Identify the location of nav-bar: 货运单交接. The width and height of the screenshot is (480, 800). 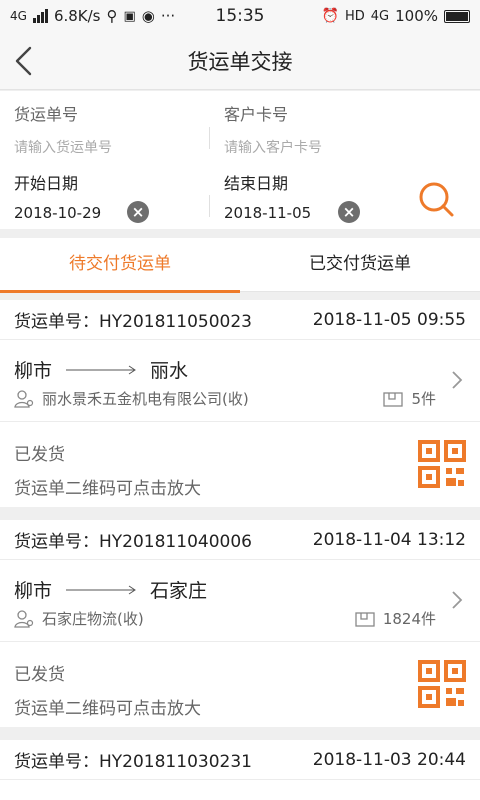
(240, 61).